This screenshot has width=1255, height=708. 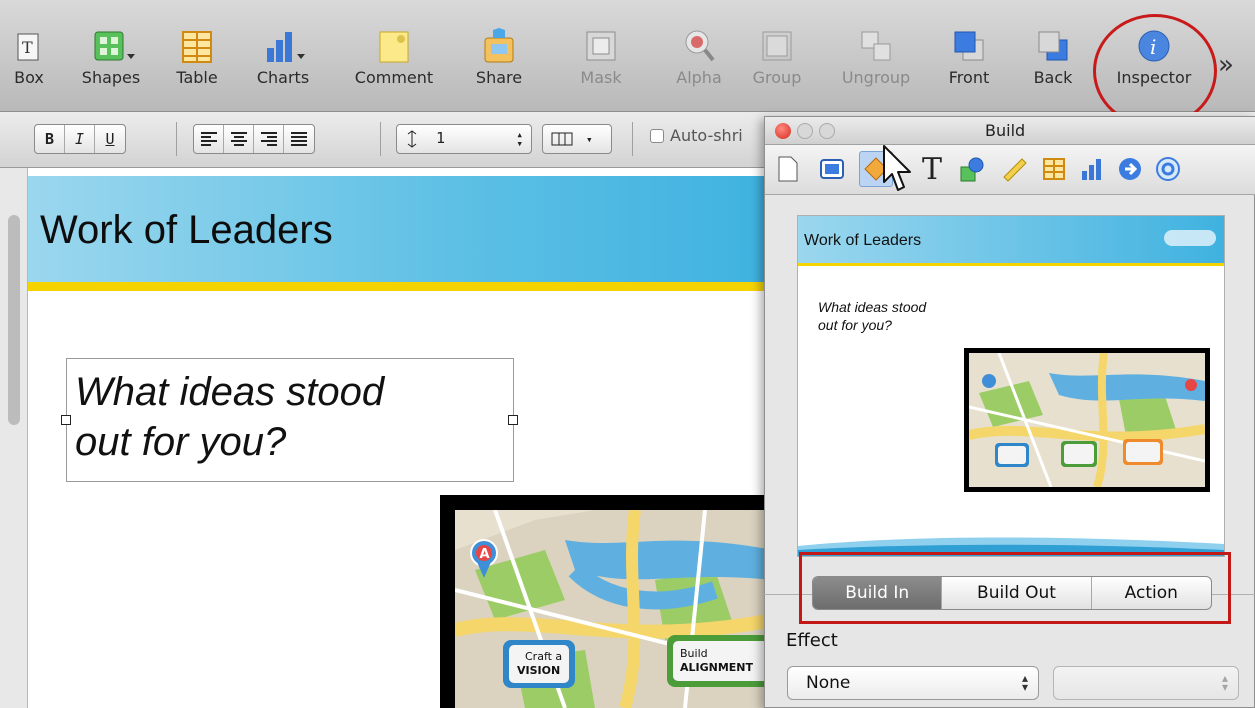 I want to click on tab-graphic, so click(x=972, y=169).